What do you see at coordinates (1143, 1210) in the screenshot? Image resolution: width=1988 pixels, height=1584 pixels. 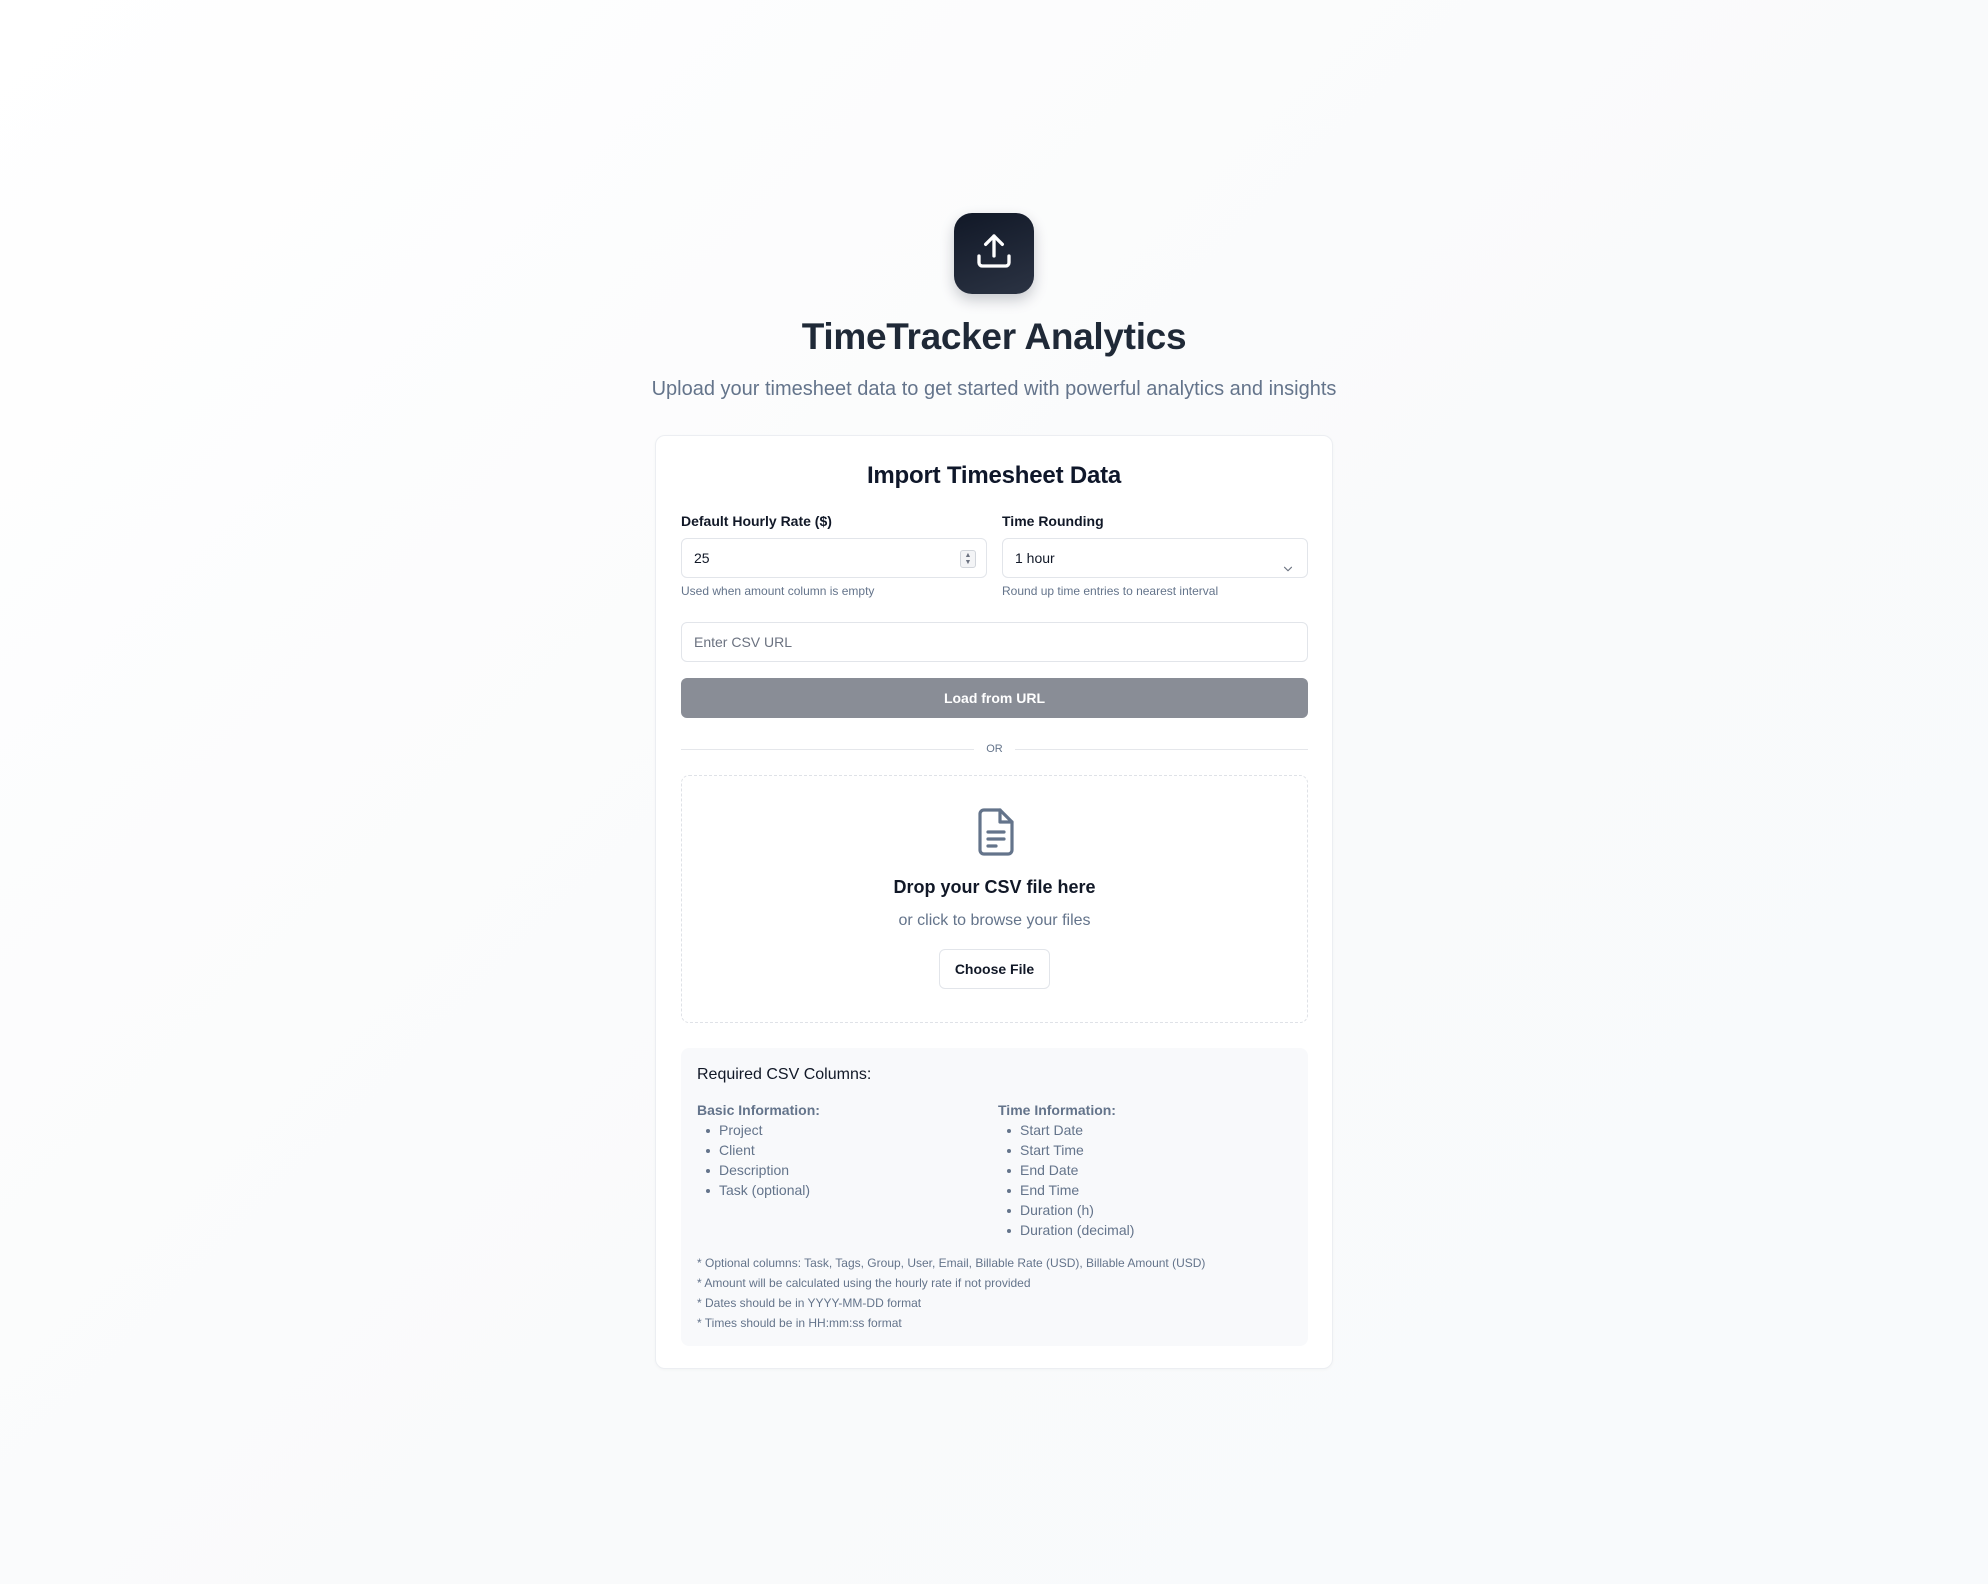 I see `list-item: Duration (h)` at bounding box center [1143, 1210].